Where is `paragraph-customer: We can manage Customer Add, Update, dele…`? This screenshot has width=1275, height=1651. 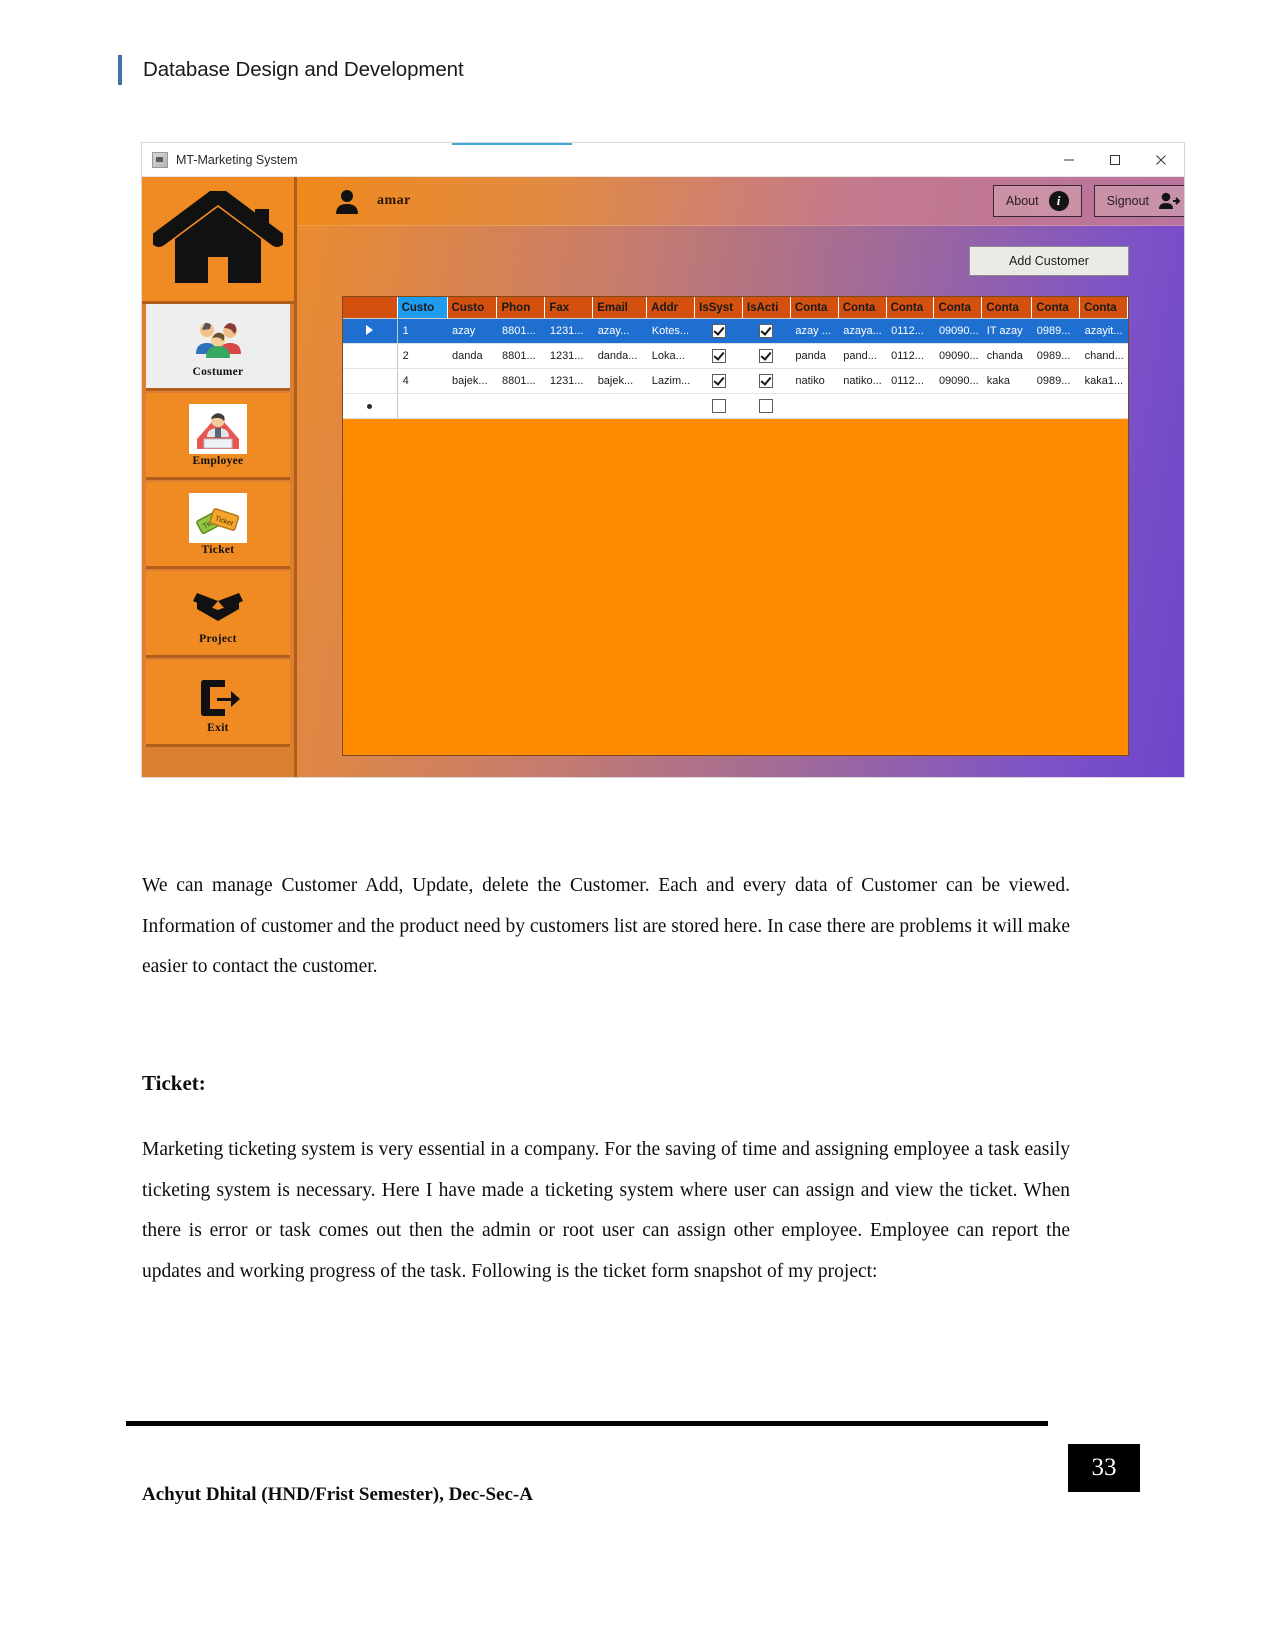 paragraph-customer: We can manage Customer Add, Update, dele… is located at coordinates (606, 926).